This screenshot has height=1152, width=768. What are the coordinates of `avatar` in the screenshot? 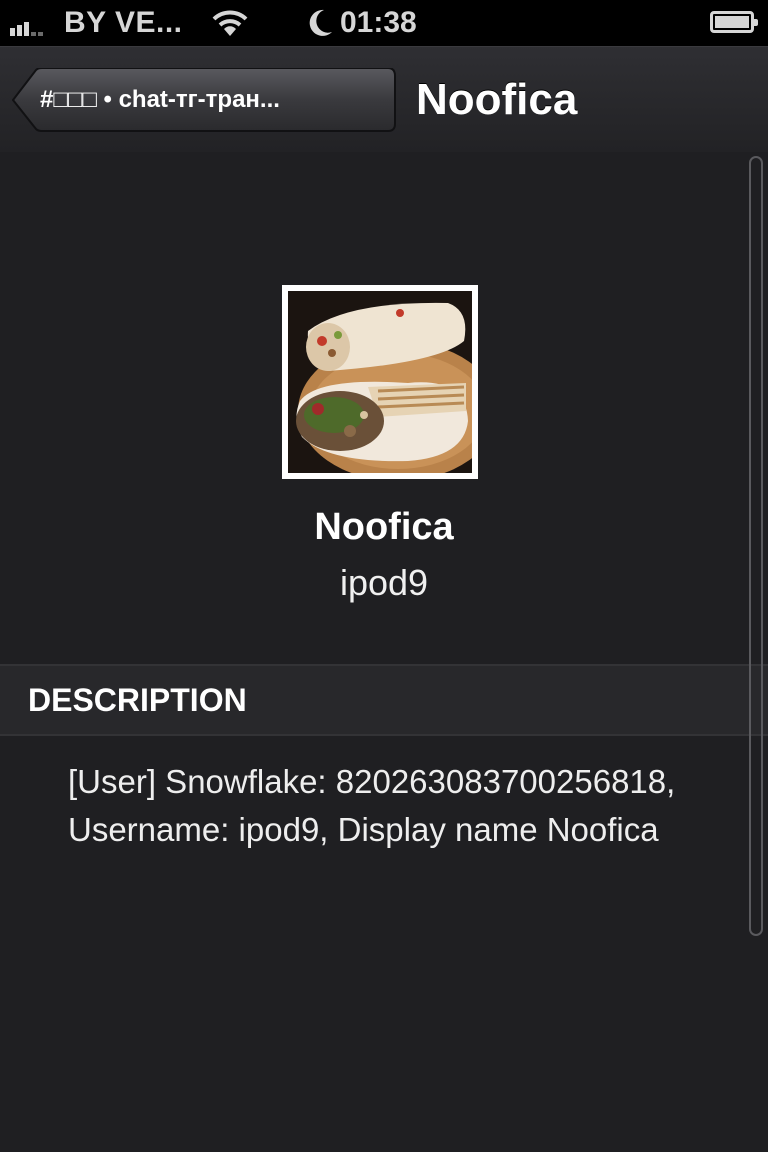 It's located at (380, 382).